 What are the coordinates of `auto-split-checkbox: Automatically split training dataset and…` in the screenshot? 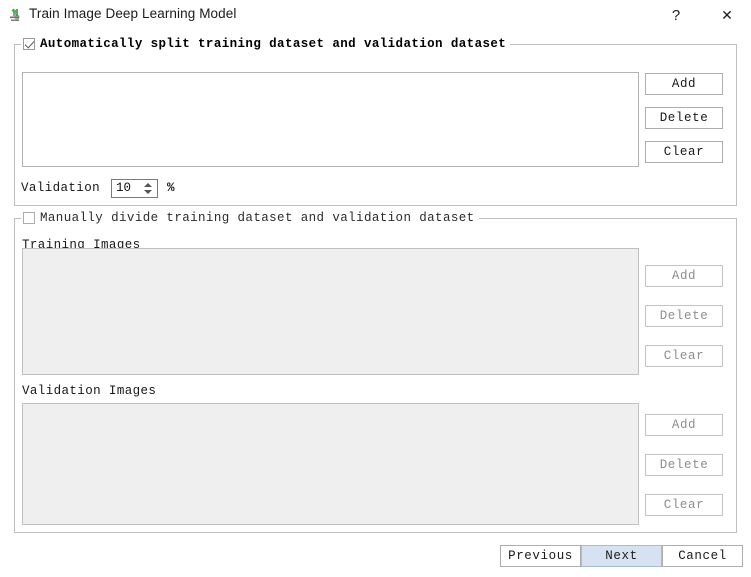 It's located at (266, 44).